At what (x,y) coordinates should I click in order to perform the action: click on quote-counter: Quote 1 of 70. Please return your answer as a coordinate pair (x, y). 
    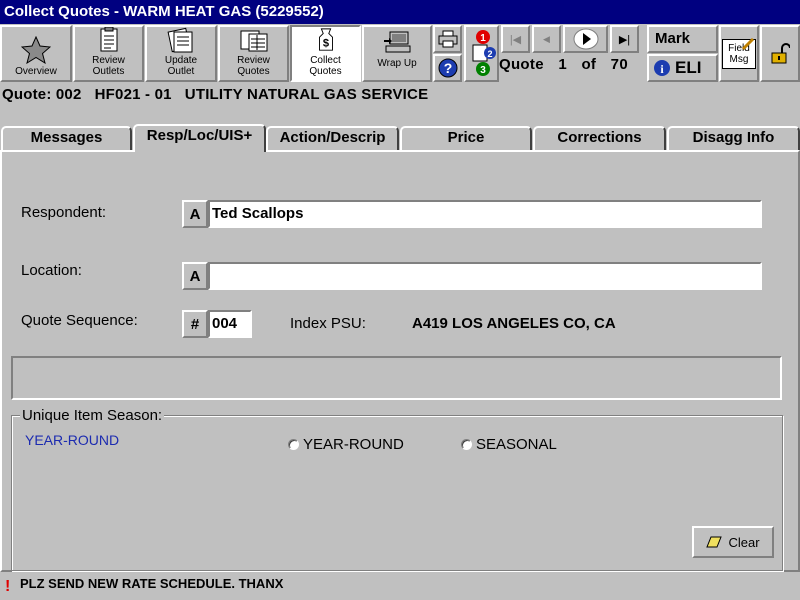
    Looking at the image, I should click on (568, 64).